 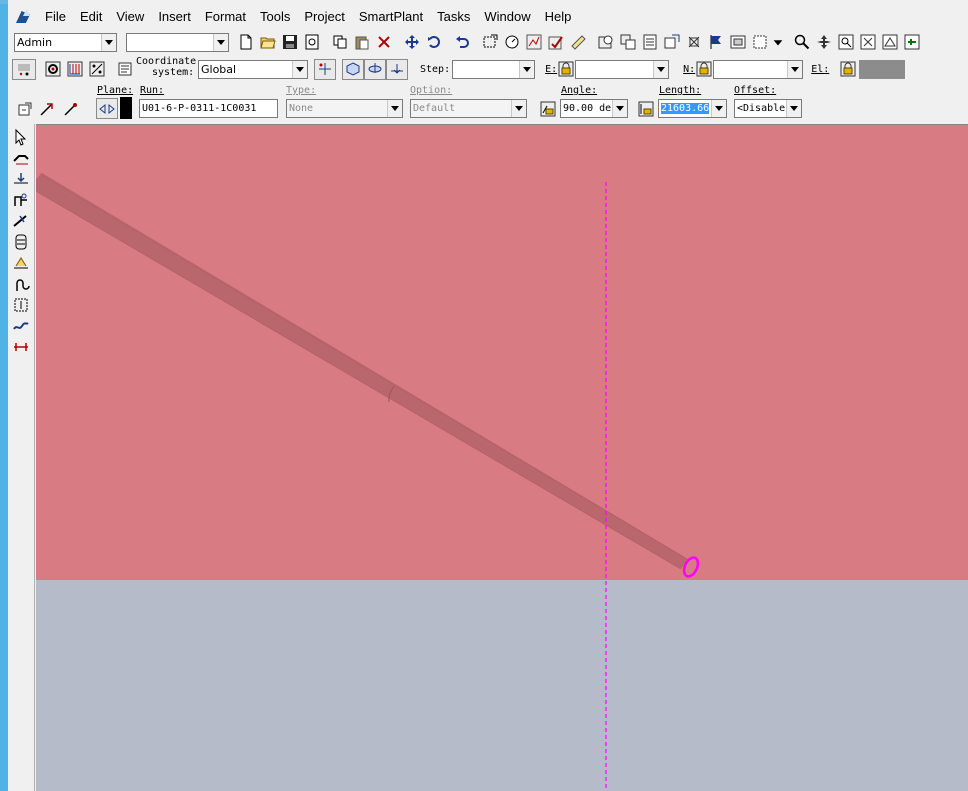 What do you see at coordinates (290, 42) in the screenshot?
I see `save-icon` at bounding box center [290, 42].